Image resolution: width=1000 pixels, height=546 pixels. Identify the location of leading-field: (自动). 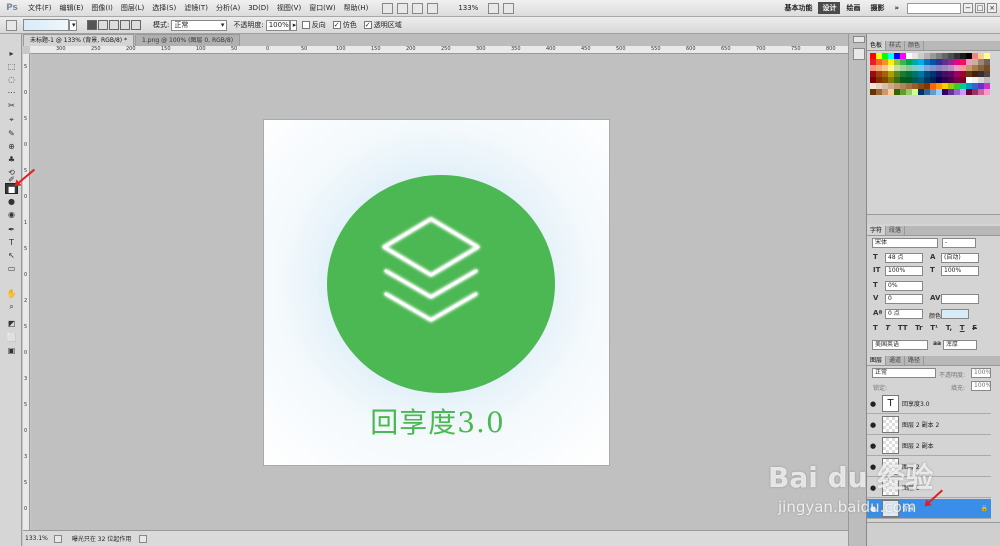
(960, 258).